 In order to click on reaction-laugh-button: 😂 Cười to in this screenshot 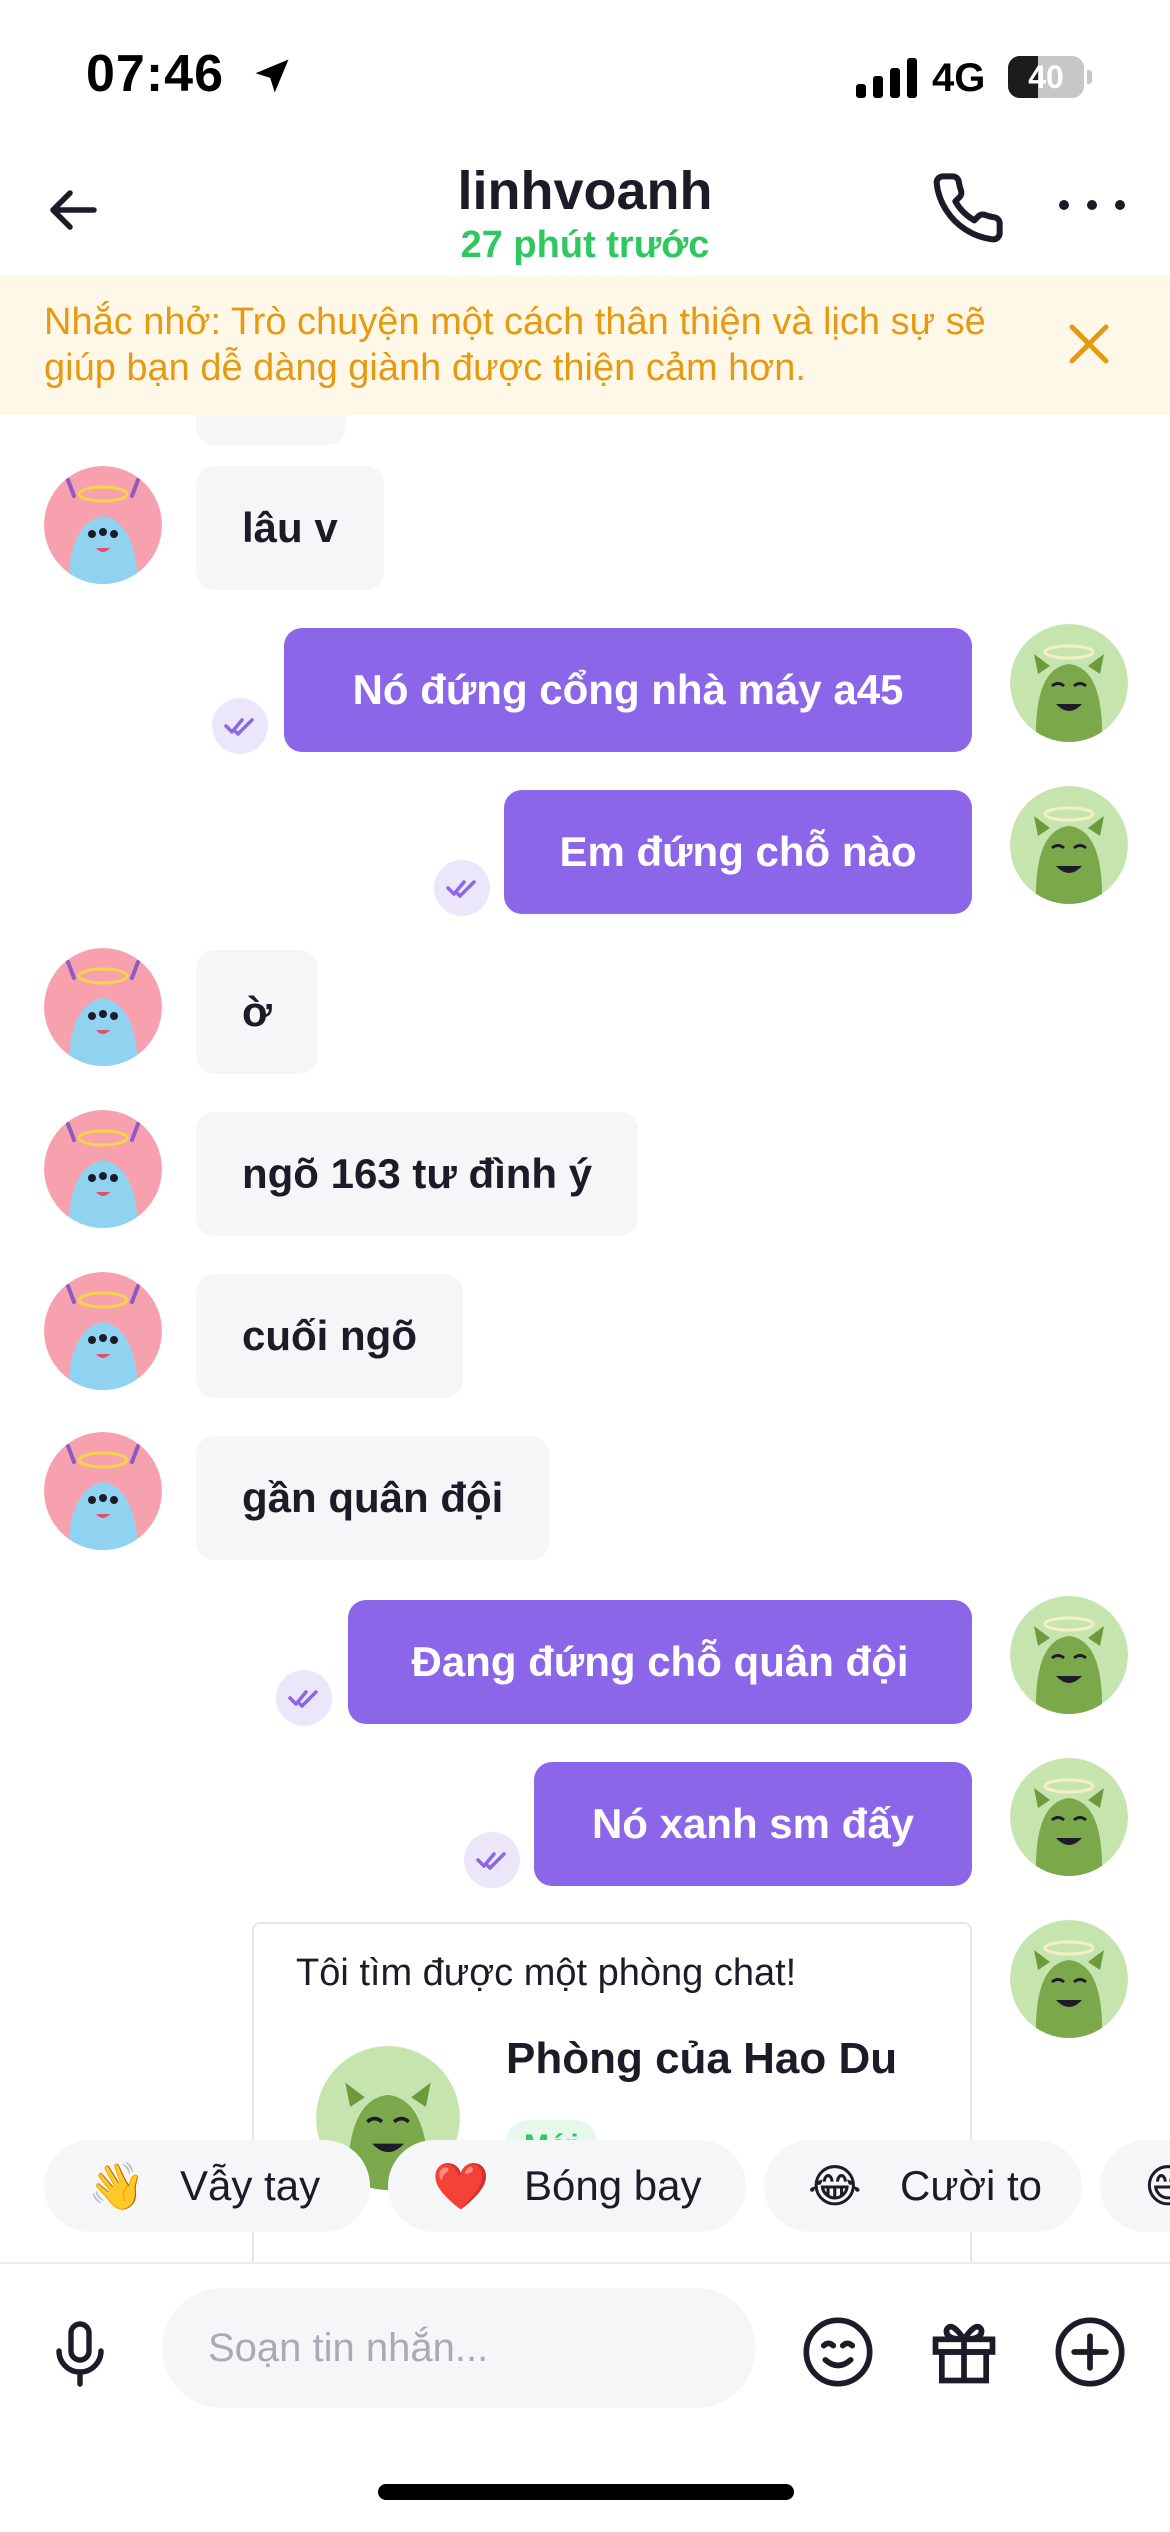, I will do `click(923, 2186)`.